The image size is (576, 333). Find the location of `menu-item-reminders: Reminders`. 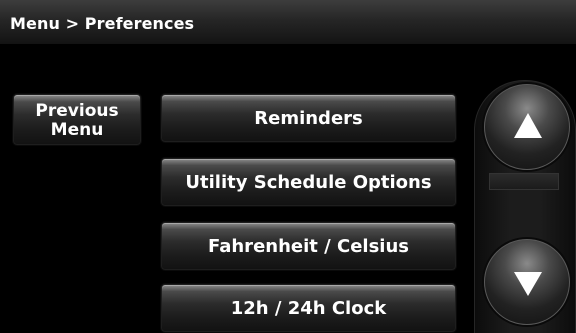

menu-item-reminders: Reminders is located at coordinates (308, 118).